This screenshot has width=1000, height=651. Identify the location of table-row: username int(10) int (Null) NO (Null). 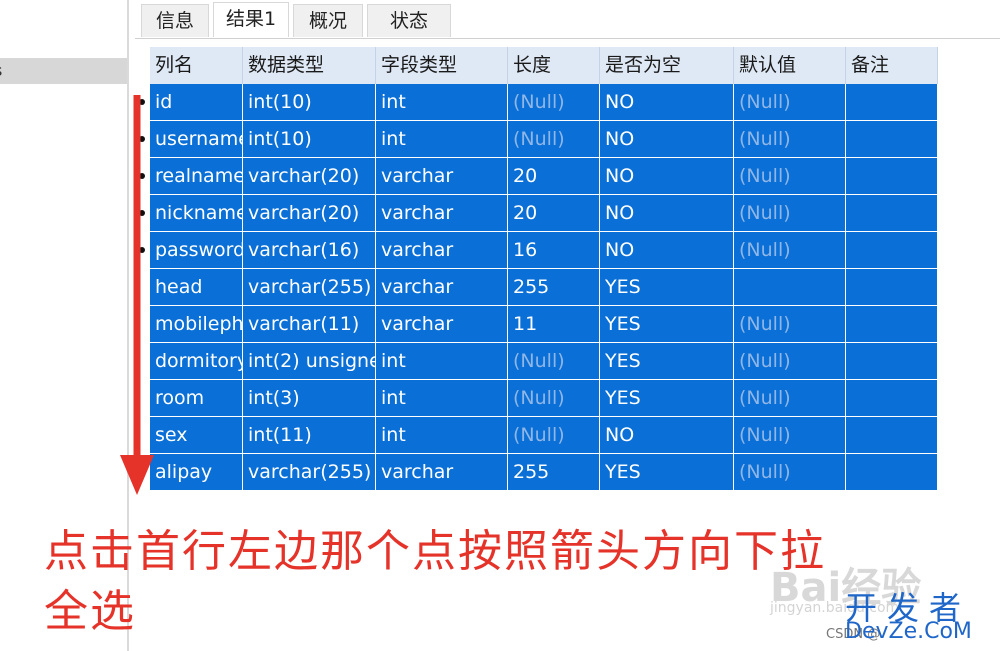
(544, 139).